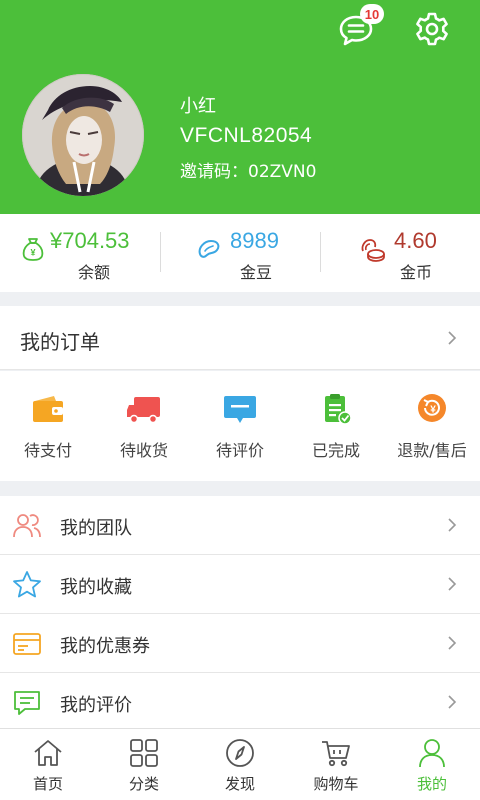  I want to click on money-bag-icon: ¥, so click(33, 249).